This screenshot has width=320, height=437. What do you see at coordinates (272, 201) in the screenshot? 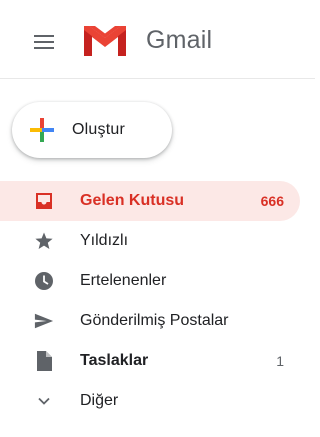
I see `unread-count: 666` at bounding box center [272, 201].